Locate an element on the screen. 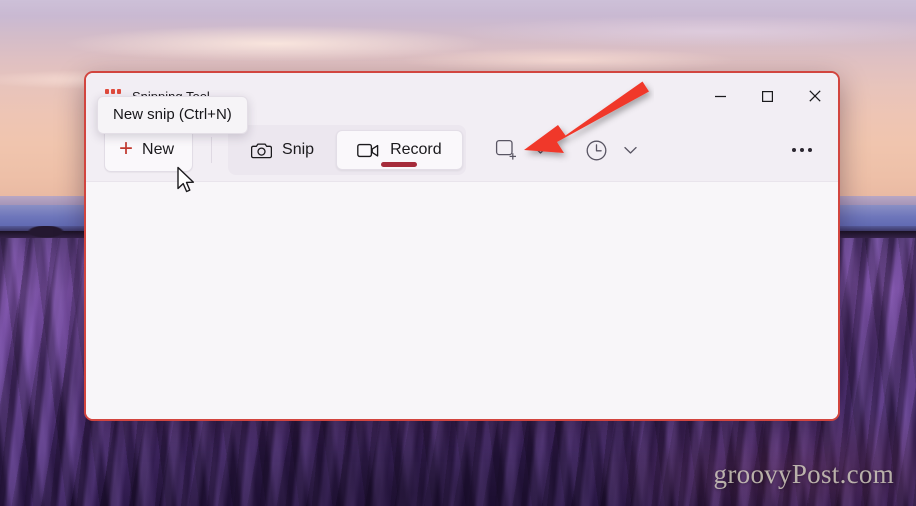  tab-snip: Snip is located at coordinates (282, 150).